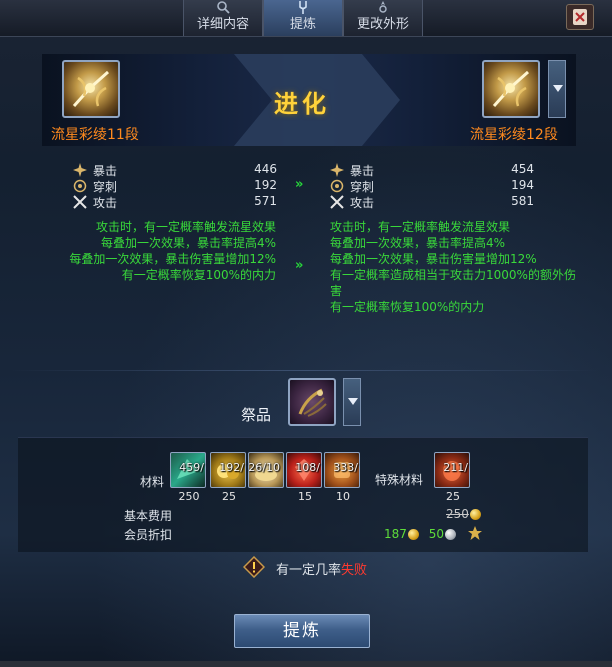 The width and height of the screenshot is (612, 667). What do you see at coordinates (148, 516) in the screenshot?
I see `base-fee-label: 基本费用` at bounding box center [148, 516].